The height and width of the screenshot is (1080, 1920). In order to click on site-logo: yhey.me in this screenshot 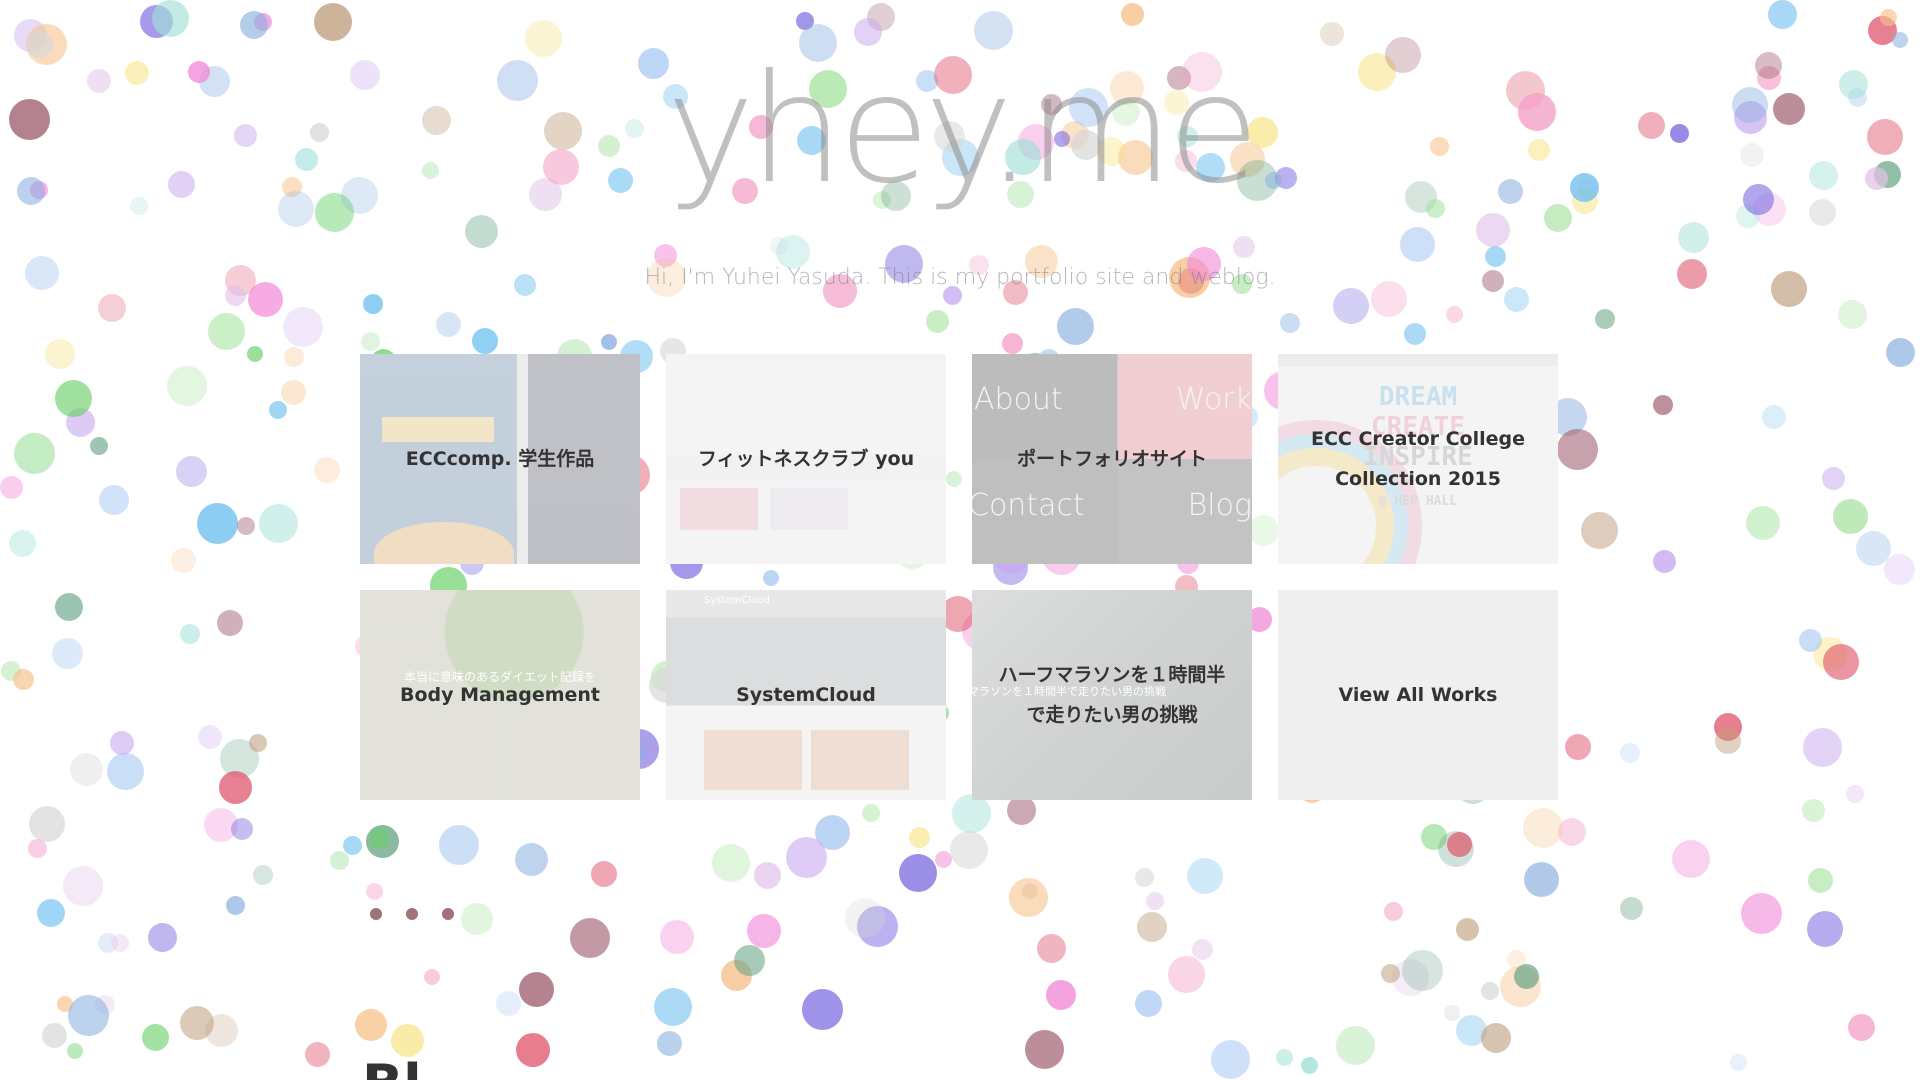, I will do `click(960, 130)`.